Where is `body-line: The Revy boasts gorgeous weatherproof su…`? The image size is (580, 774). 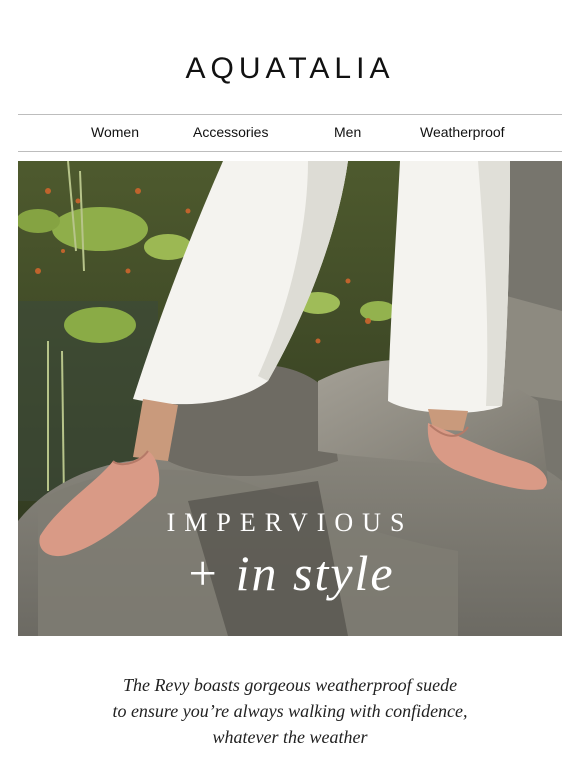 body-line: The Revy boasts gorgeous weatherproof su… is located at coordinates (290, 685).